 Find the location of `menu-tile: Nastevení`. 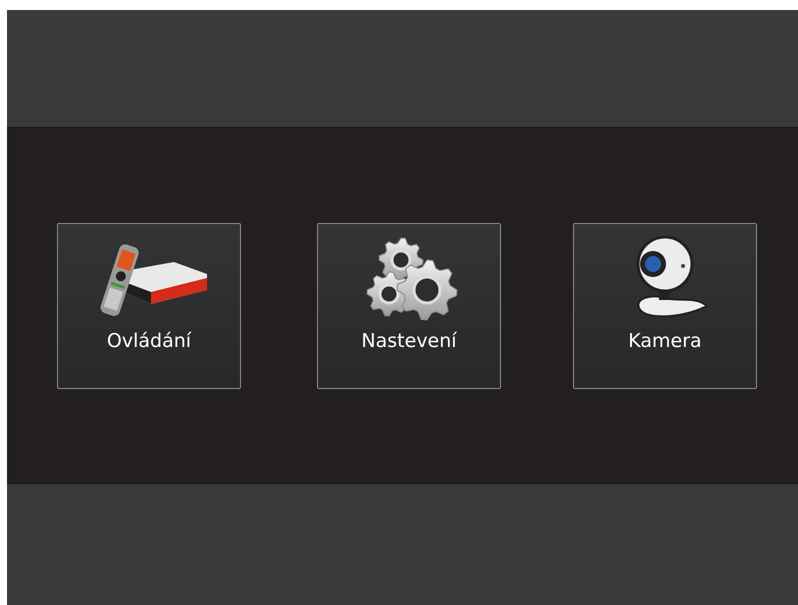

menu-tile: Nastevení is located at coordinates (409, 305).